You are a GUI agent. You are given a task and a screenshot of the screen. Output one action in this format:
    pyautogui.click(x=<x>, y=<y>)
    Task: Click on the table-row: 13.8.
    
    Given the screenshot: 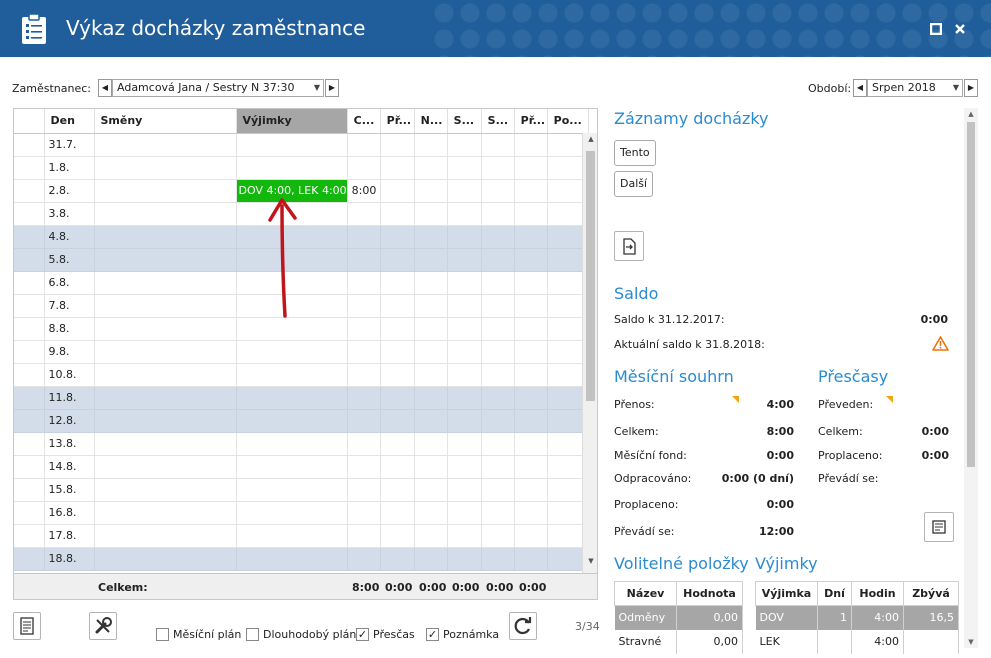 What is the action you would take?
    pyautogui.click(x=301, y=444)
    